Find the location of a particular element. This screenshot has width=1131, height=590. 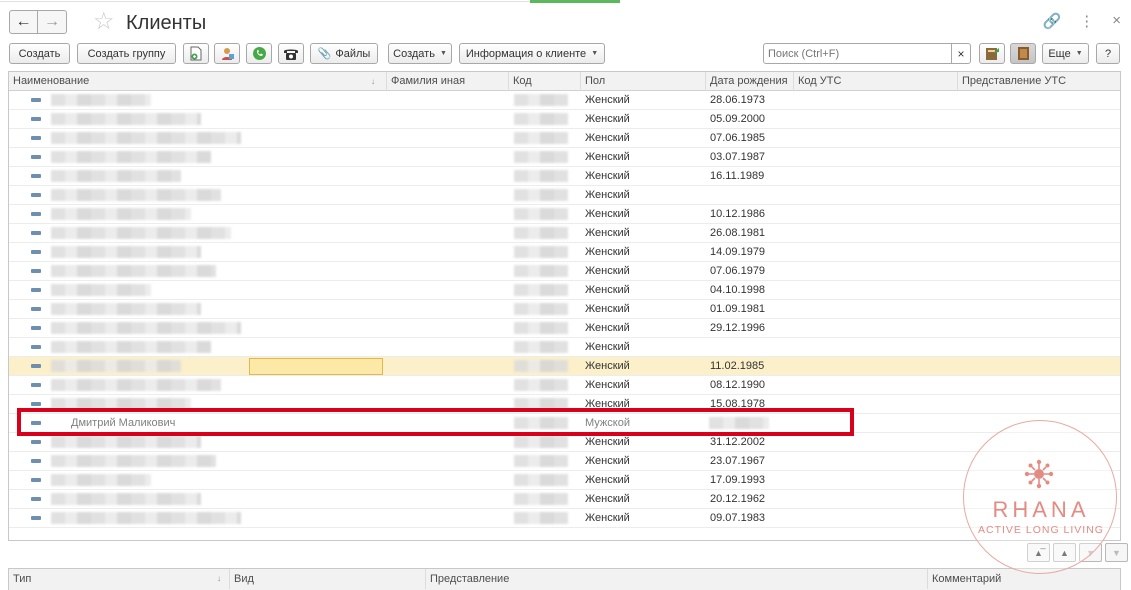

logo-name: RHANA is located at coordinates (1041, 509).